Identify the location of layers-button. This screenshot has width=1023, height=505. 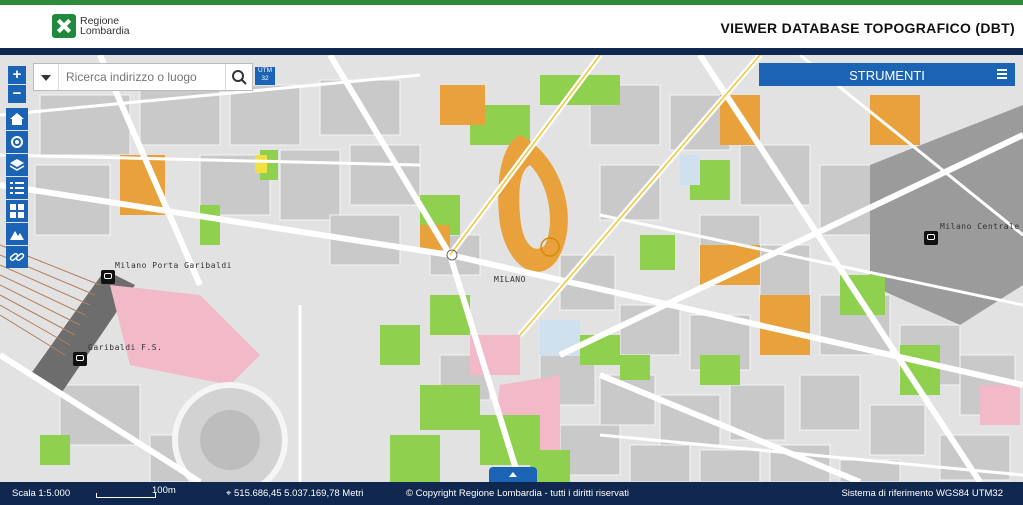
(17, 165).